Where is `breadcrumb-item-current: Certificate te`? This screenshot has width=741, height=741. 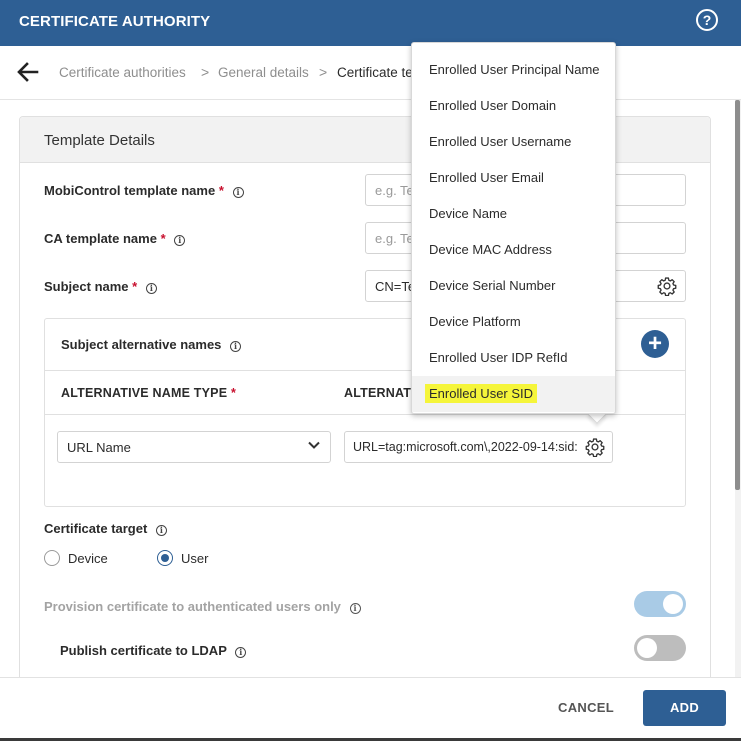 breadcrumb-item-current: Certificate te is located at coordinates (375, 72).